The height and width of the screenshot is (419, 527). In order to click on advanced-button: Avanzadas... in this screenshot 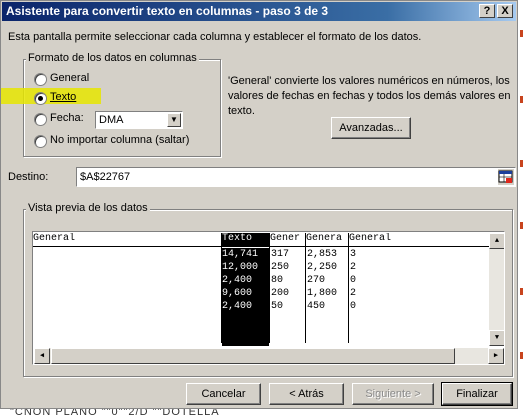, I will do `click(371, 128)`.